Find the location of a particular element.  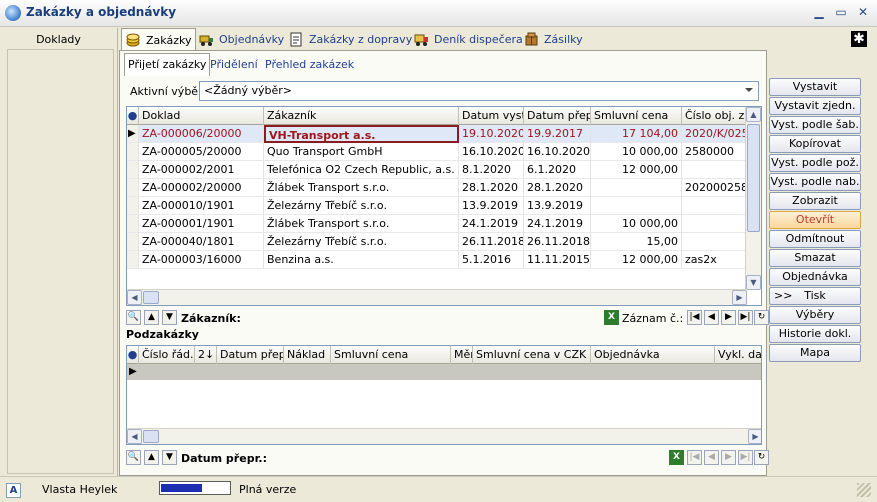

window-title: Zakázky a objednávky is located at coordinates (101, 12).